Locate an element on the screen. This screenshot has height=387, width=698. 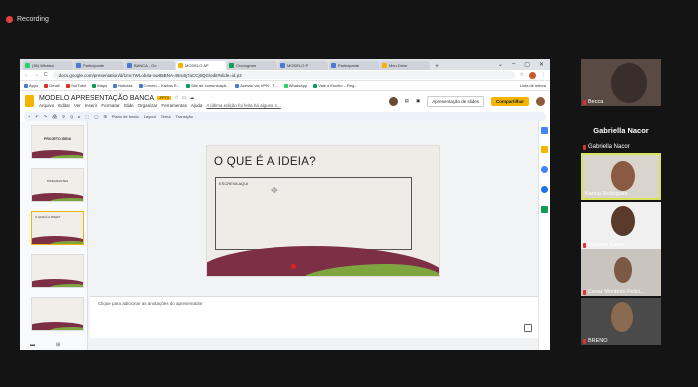
slide-thumbnail: 5 is located at coordinates (57, 314).